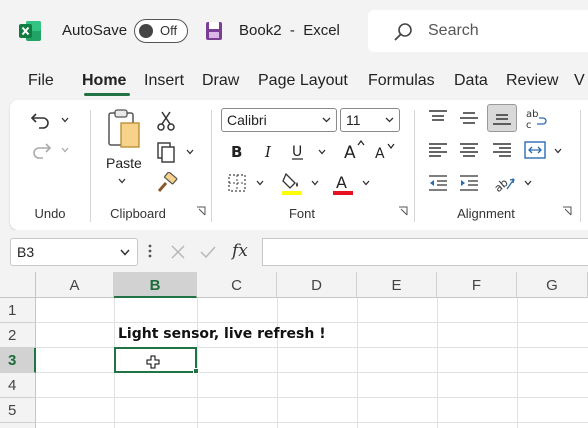  What do you see at coordinates (18, 285) in the screenshot?
I see `select-all-corner` at bounding box center [18, 285].